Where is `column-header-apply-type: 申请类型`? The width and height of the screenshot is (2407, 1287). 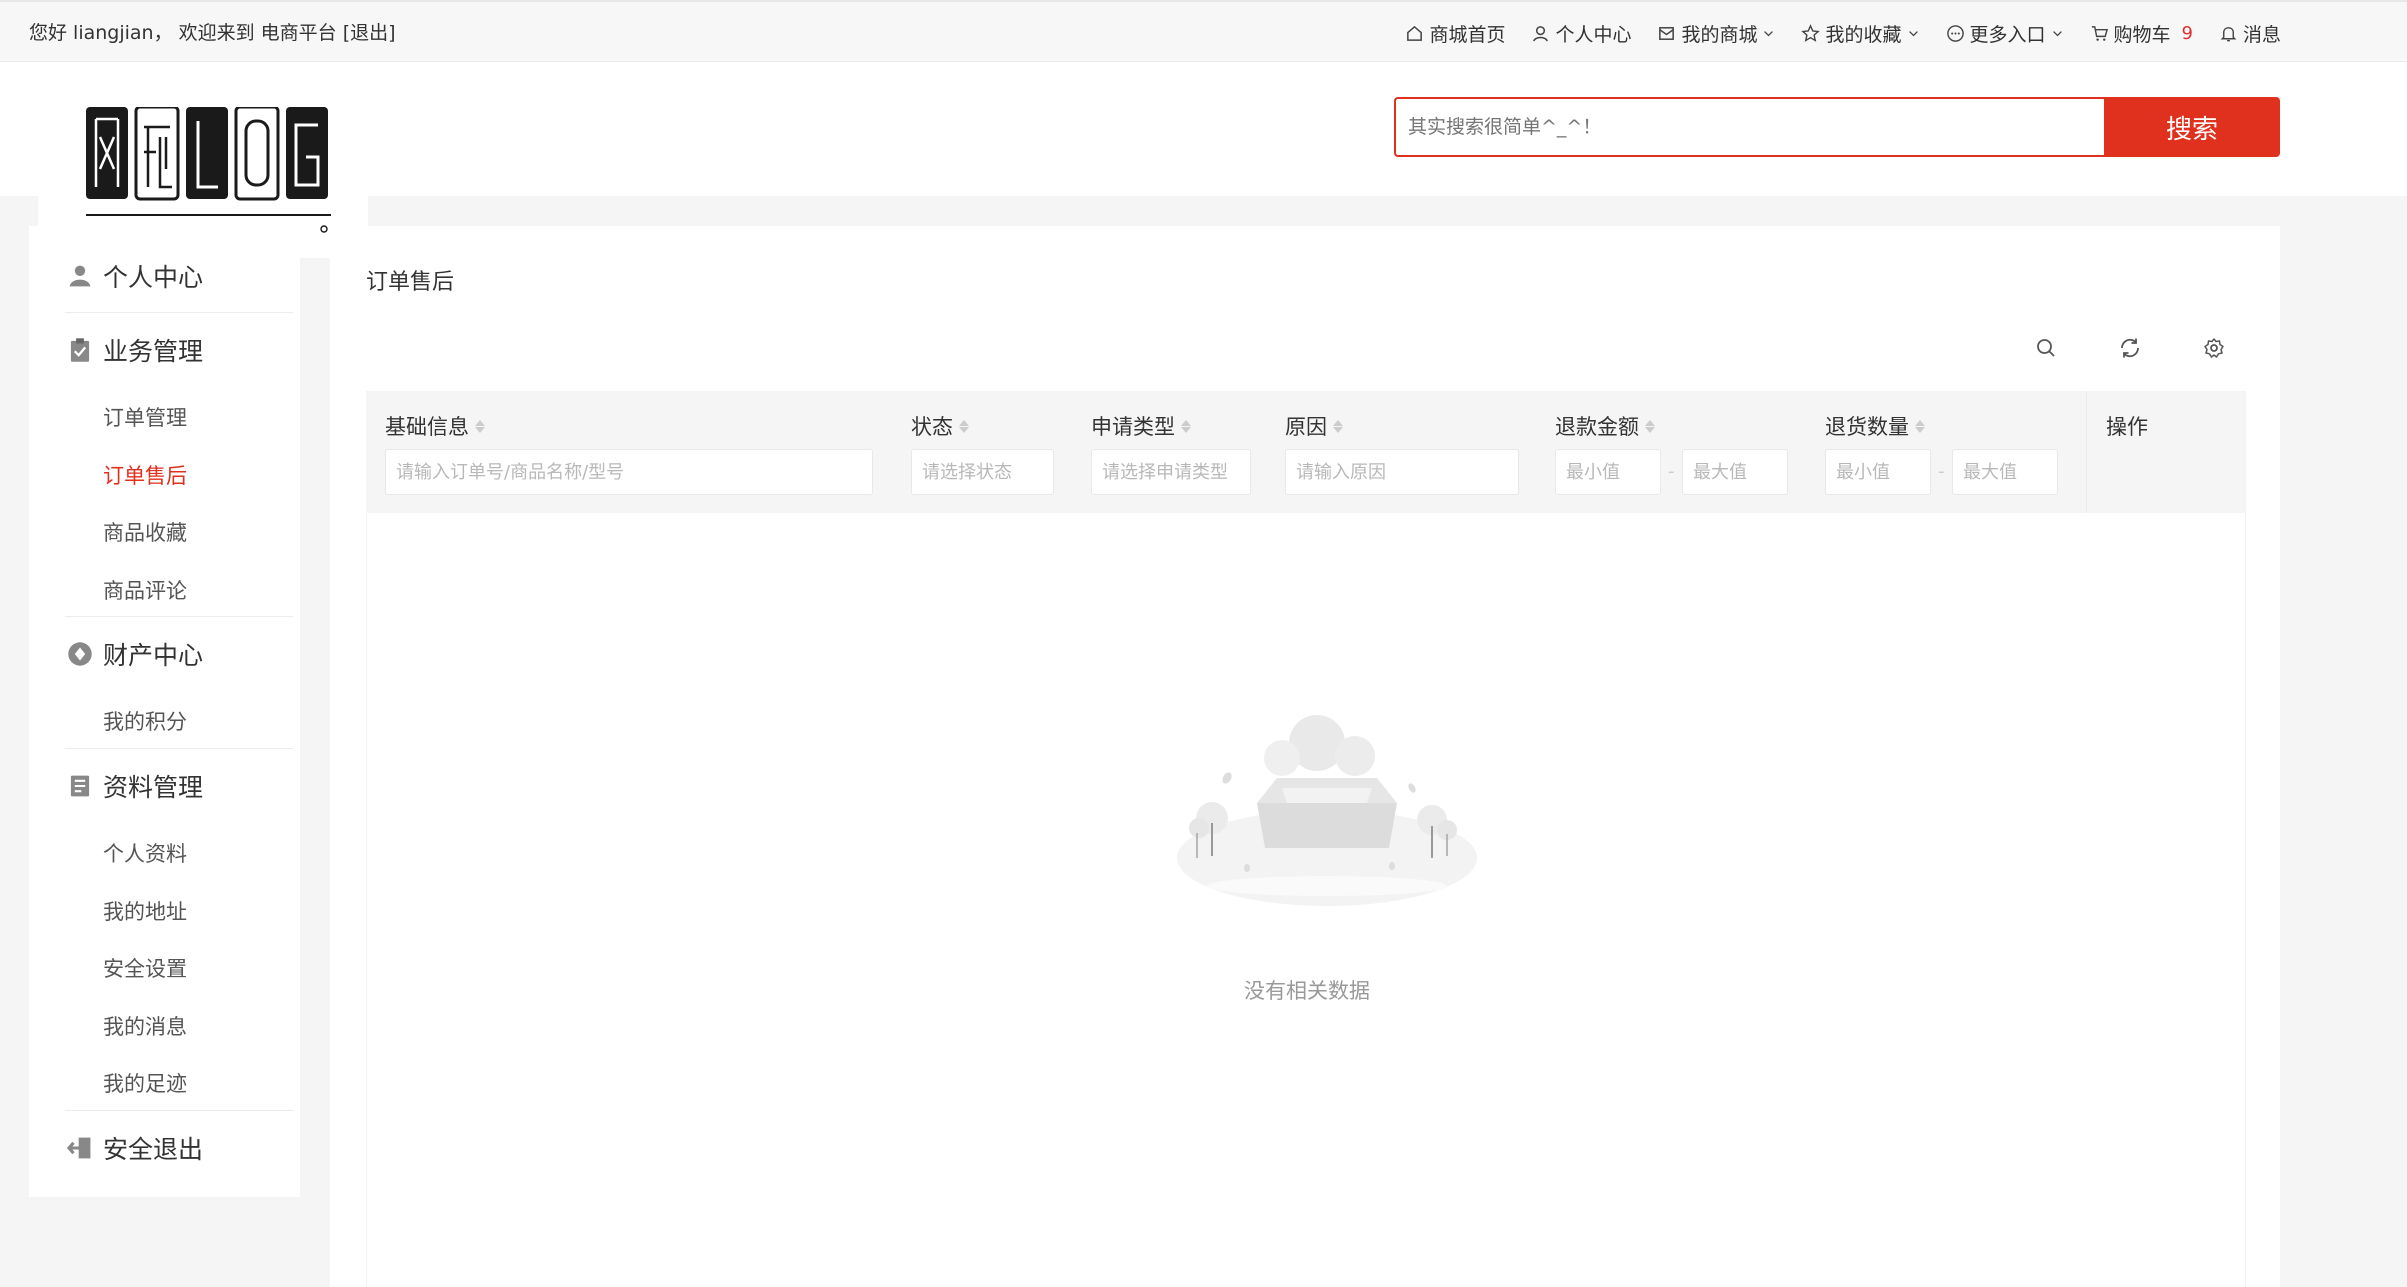 column-header-apply-type: 申请类型 is located at coordinates (1141, 426).